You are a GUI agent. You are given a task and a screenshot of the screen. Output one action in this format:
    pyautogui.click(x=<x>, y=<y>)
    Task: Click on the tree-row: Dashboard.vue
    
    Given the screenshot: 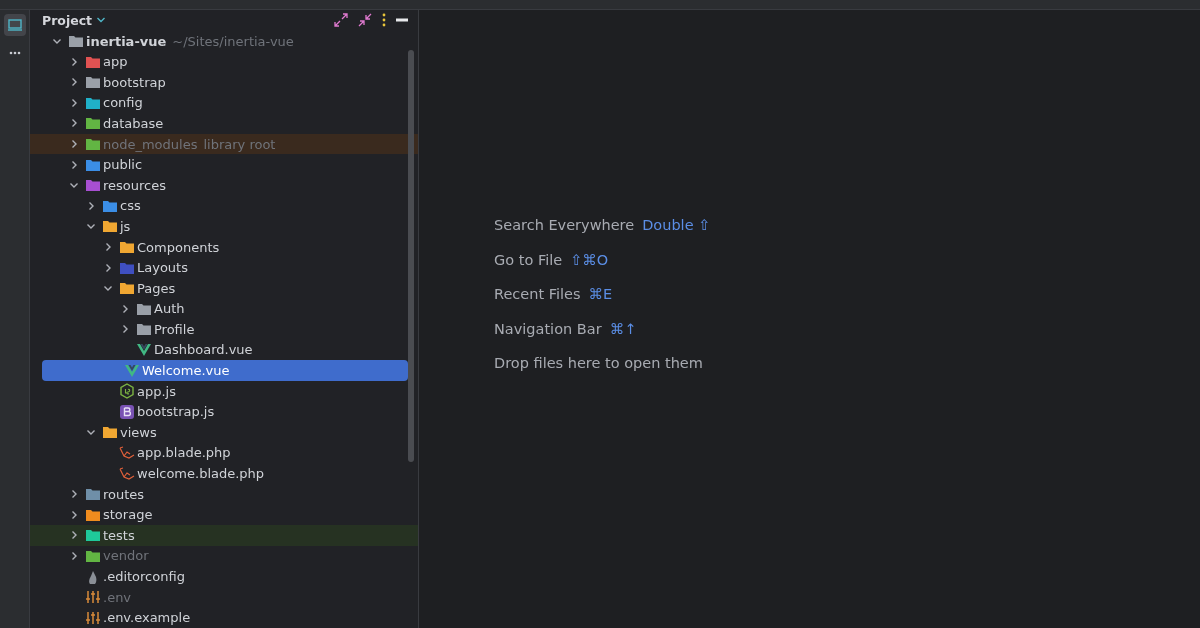 What is the action you would take?
    pyautogui.click(x=224, y=350)
    